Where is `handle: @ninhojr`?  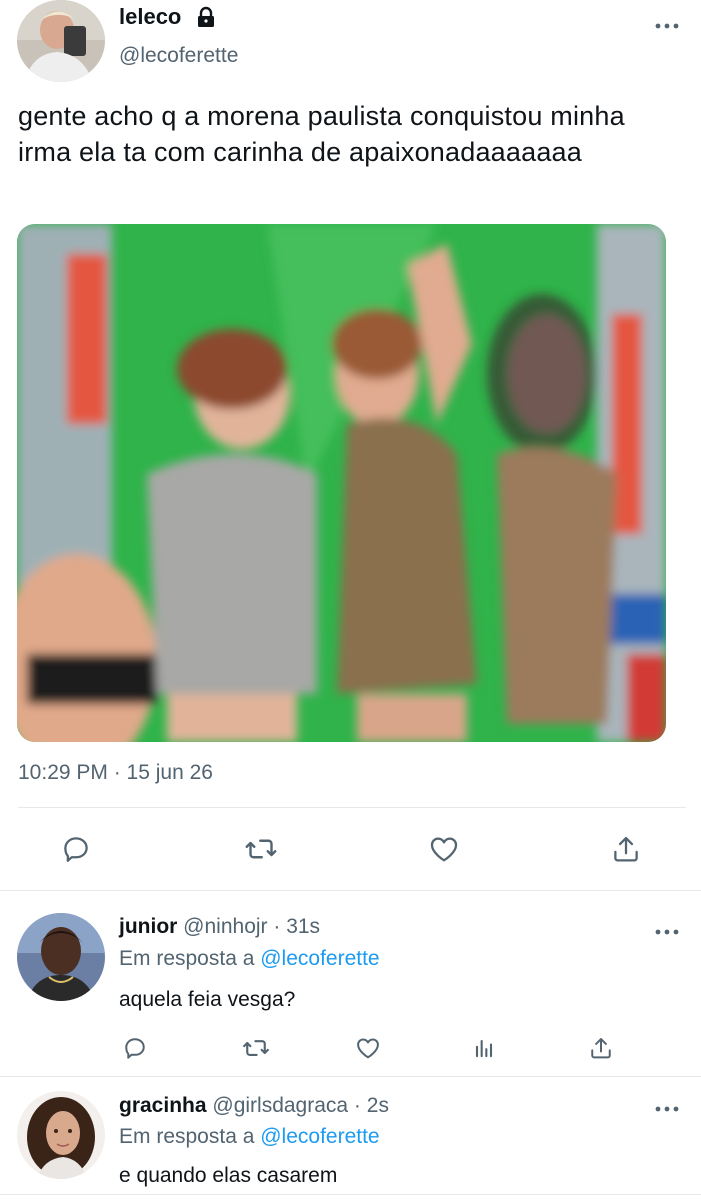 handle: @ninhojr is located at coordinates (225, 926).